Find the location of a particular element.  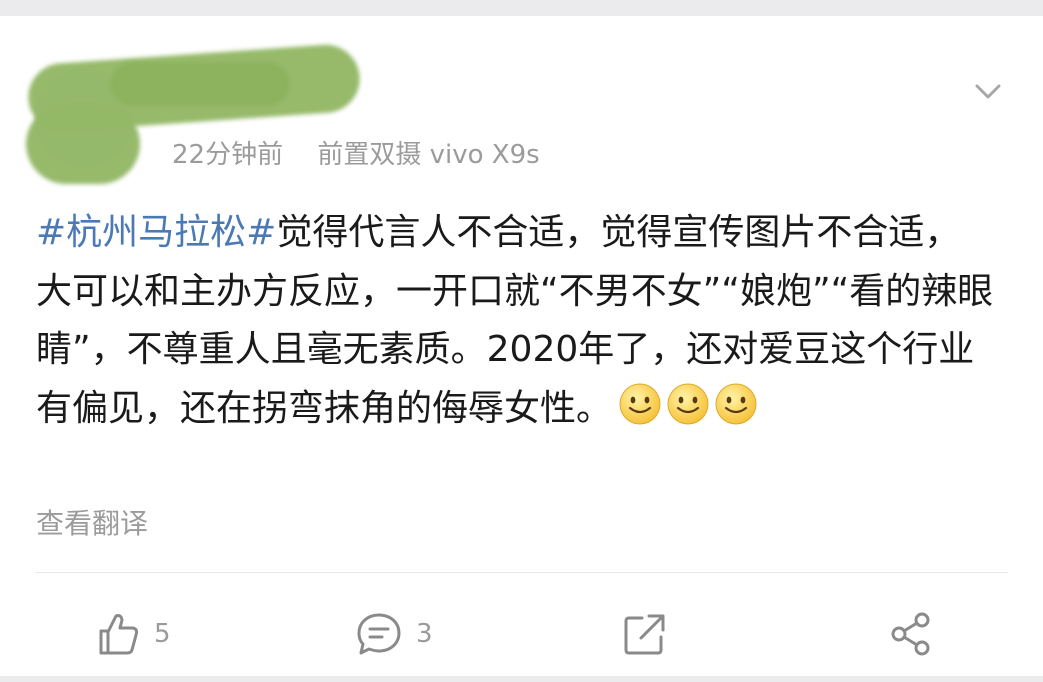

translate-link: 查看翻译 is located at coordinates (92, 522).